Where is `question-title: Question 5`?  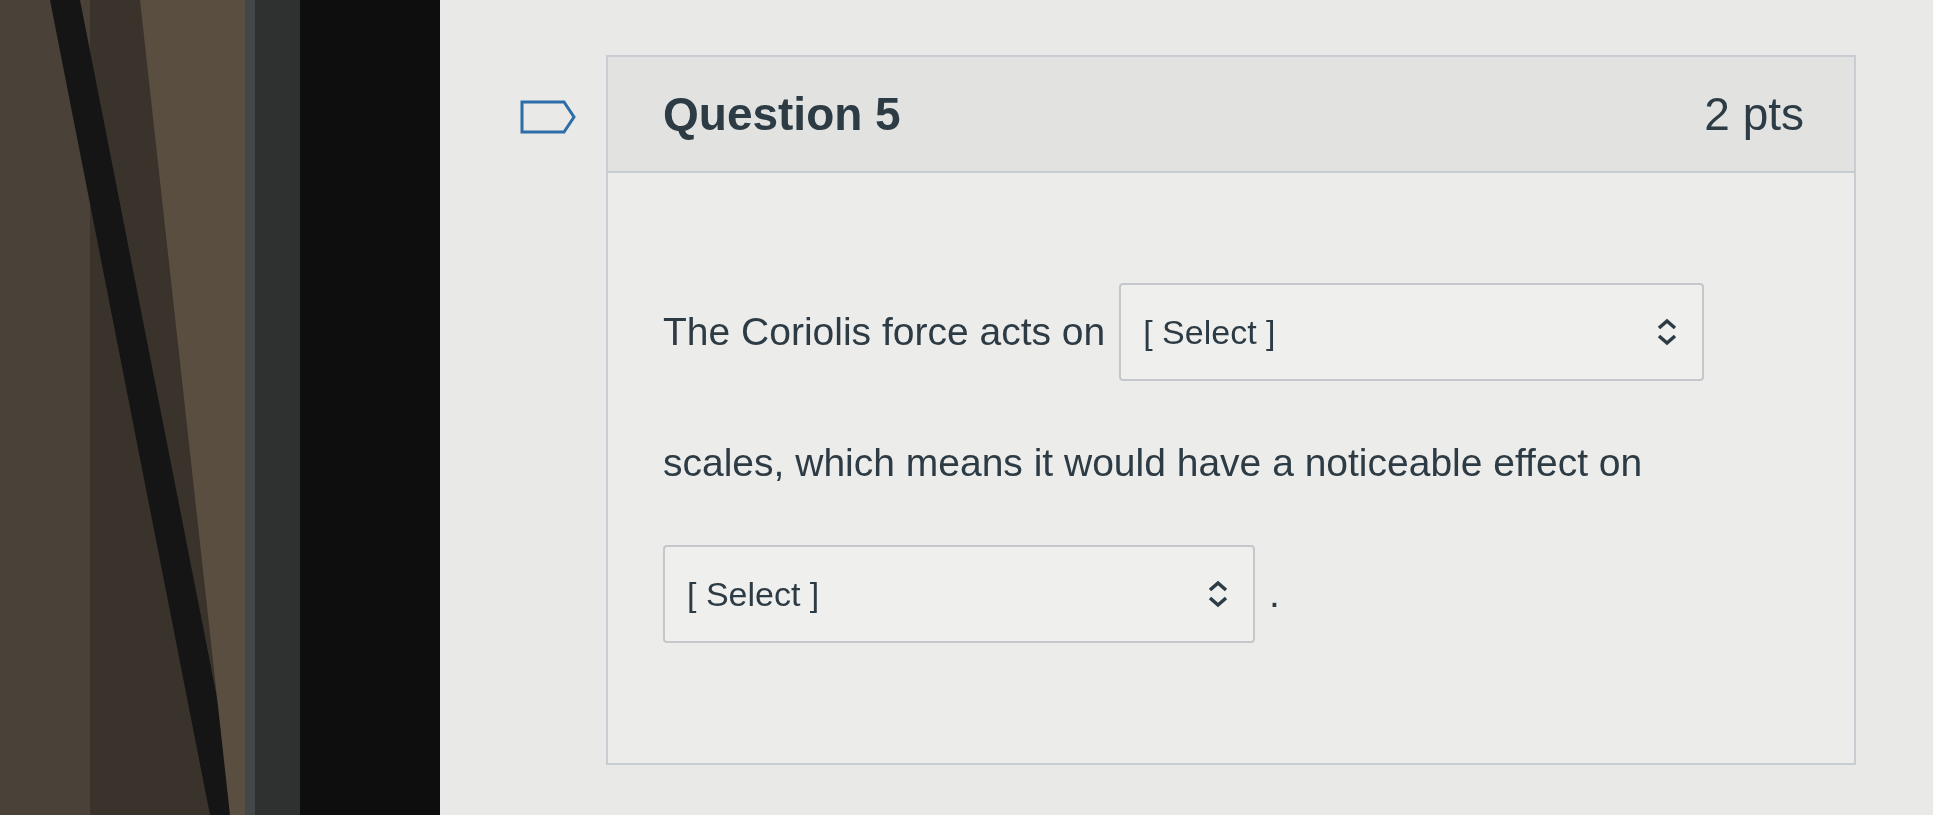
question-title: Question 5 is located at coordinates (782, 114).